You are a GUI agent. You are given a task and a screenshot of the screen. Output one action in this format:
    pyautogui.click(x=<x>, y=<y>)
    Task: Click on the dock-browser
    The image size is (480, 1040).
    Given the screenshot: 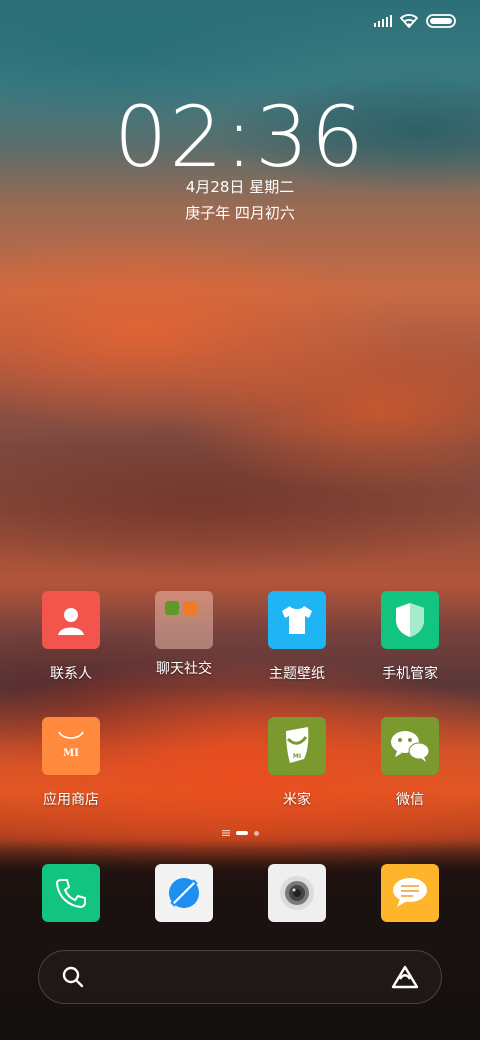 What is the action you would take?
    pyautogui.click(x=184, y=893)
    